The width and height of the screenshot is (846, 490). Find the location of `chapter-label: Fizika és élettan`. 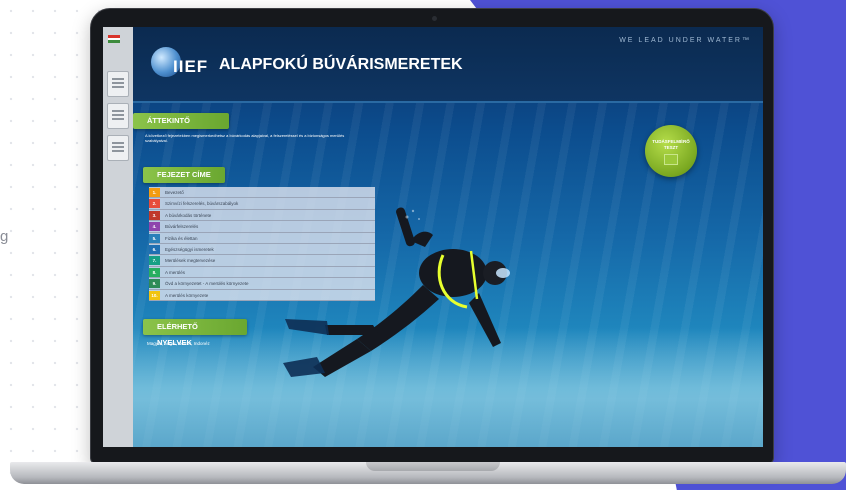

chapter-label: Fizika és élettan is located at coordinates (181, 238).